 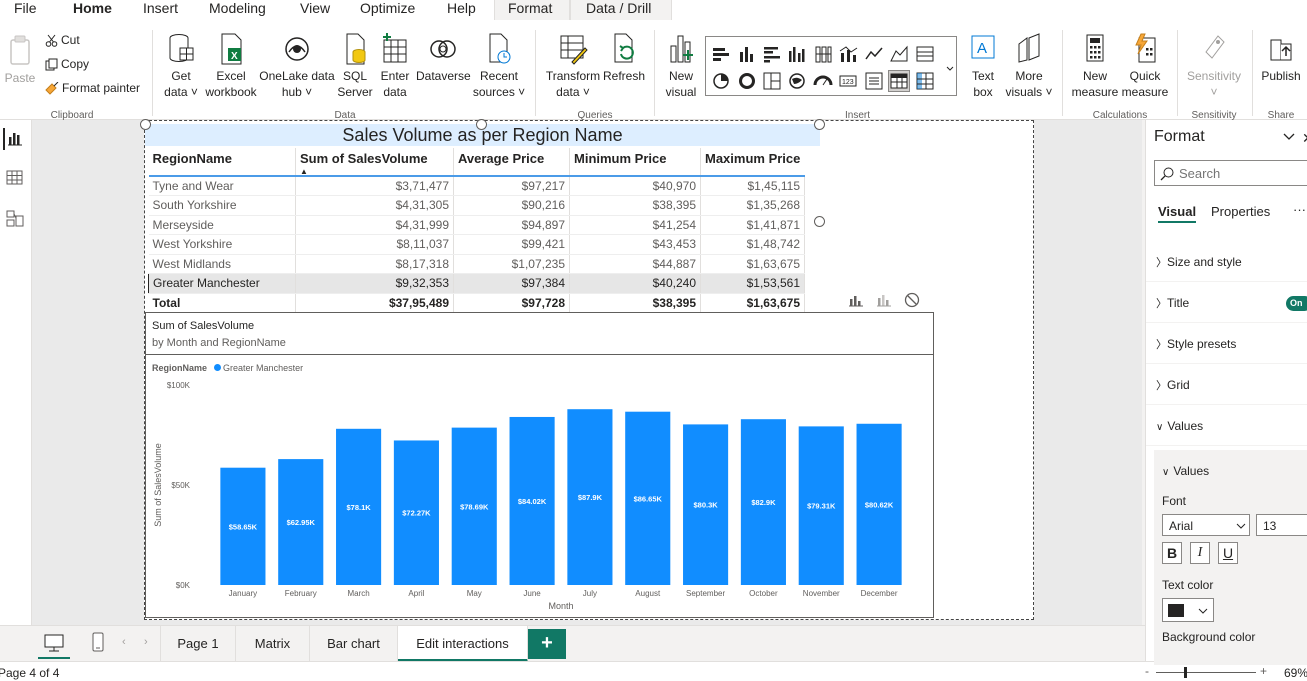 I want to click on font-size-stepper: 13, so click(x=1281, y=525).